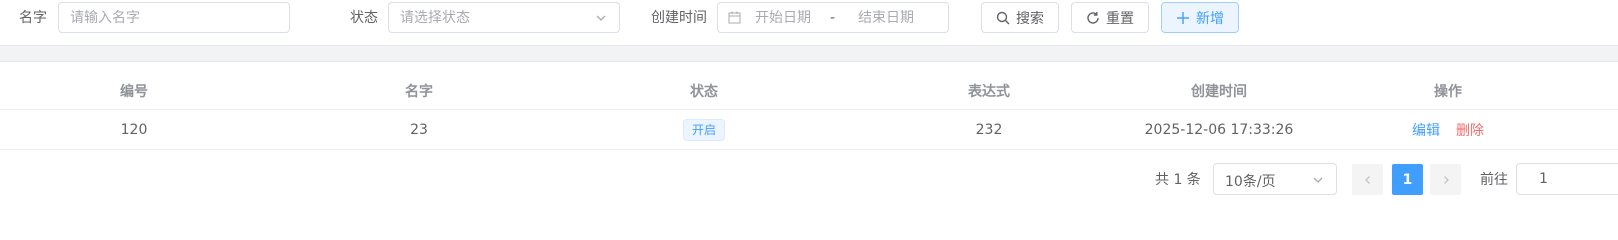 The width and height of the screenshot is (1618, 240). I want to click on cell-name: 23, so click(419, 129).